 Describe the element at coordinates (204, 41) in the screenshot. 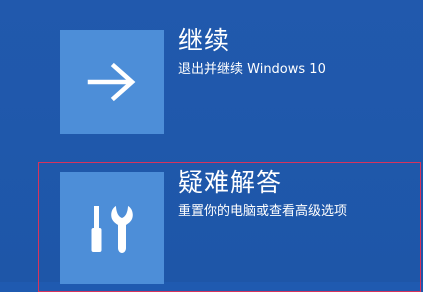

I see `continue-title: 继续` at that location.